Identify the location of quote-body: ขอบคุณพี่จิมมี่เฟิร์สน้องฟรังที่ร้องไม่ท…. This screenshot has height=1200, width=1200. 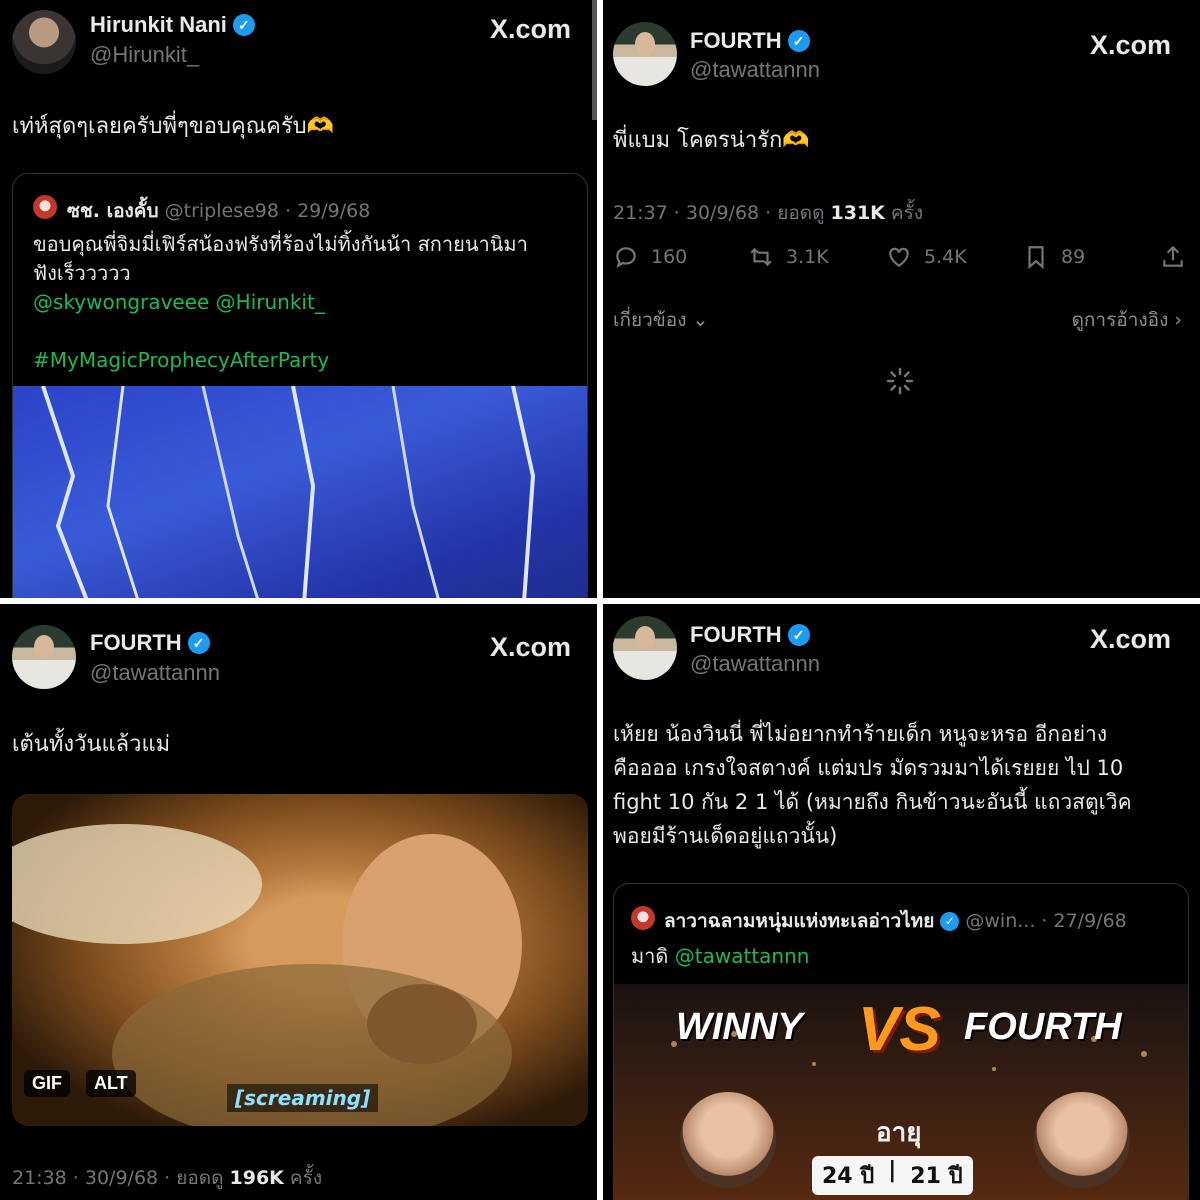
(303, 302).